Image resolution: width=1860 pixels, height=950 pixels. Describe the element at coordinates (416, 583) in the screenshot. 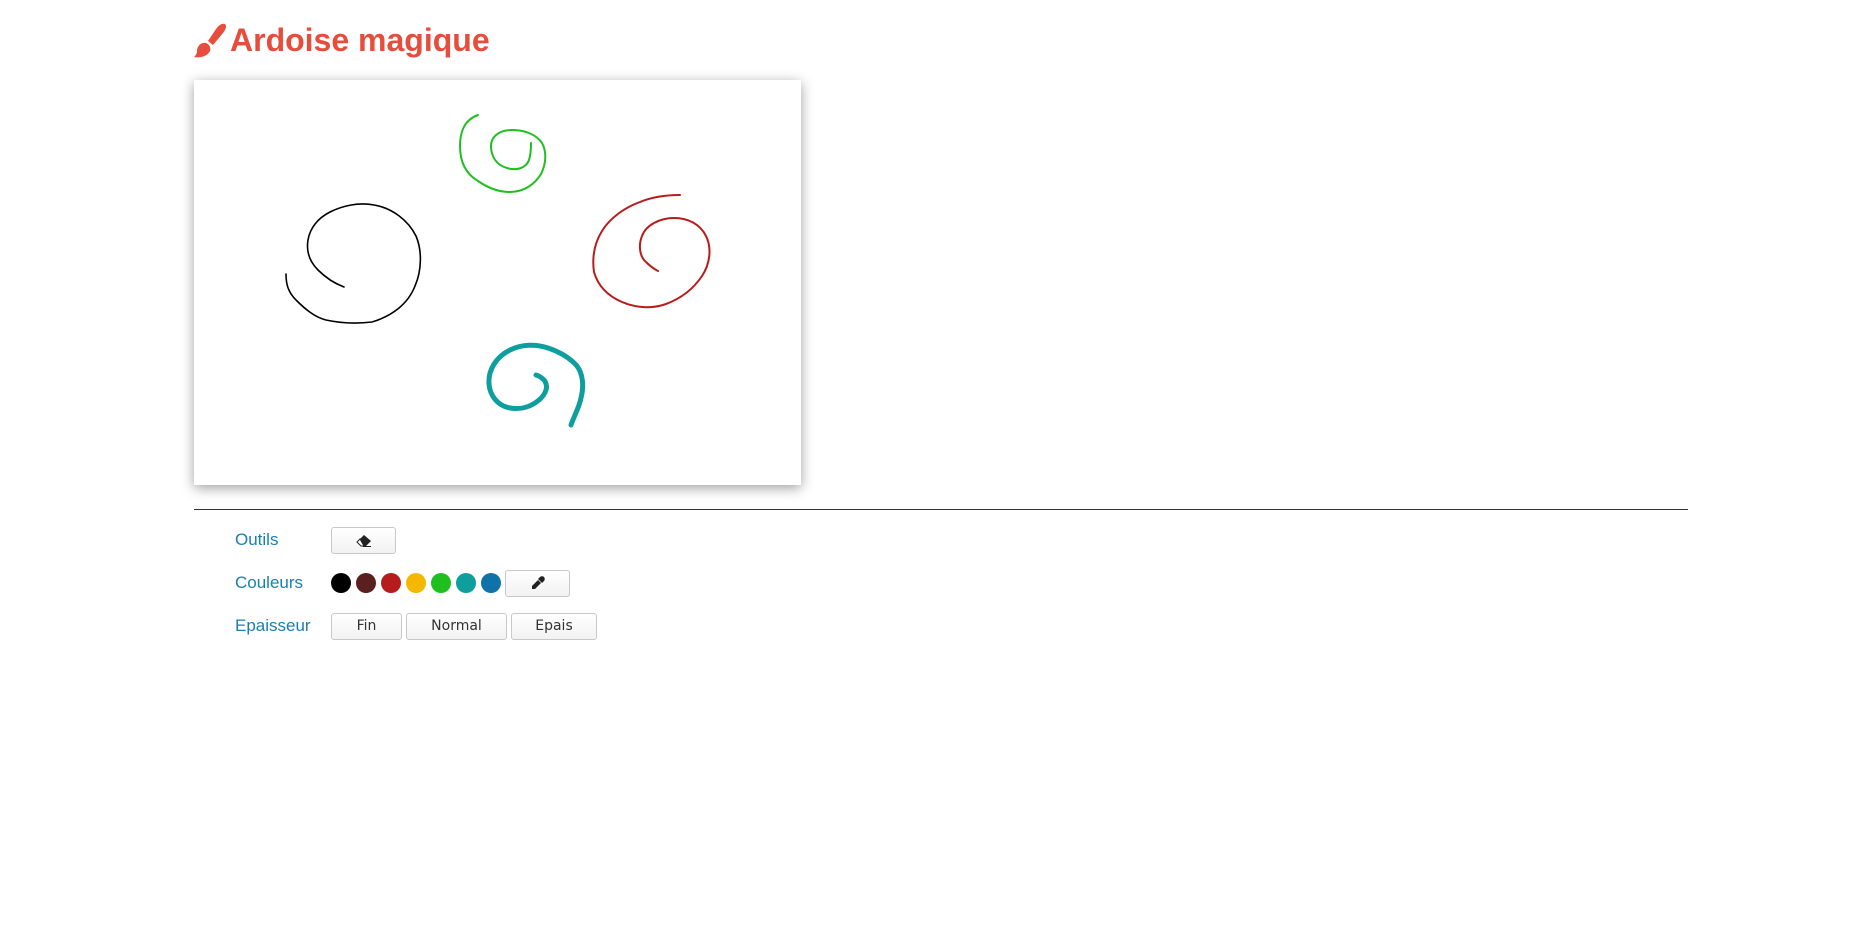

I see `color-swatch-yellow` at that location.